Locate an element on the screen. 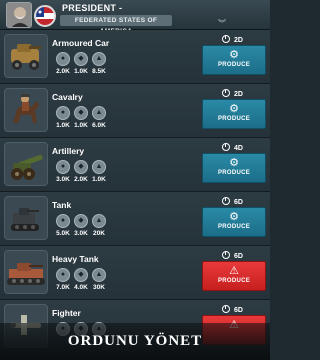  unit-row: Heavy Tank ● 7.0K ◆ 4.0K ▲ 30K 6D ⚠ PRODUCE is located at coordinates (135, 273).